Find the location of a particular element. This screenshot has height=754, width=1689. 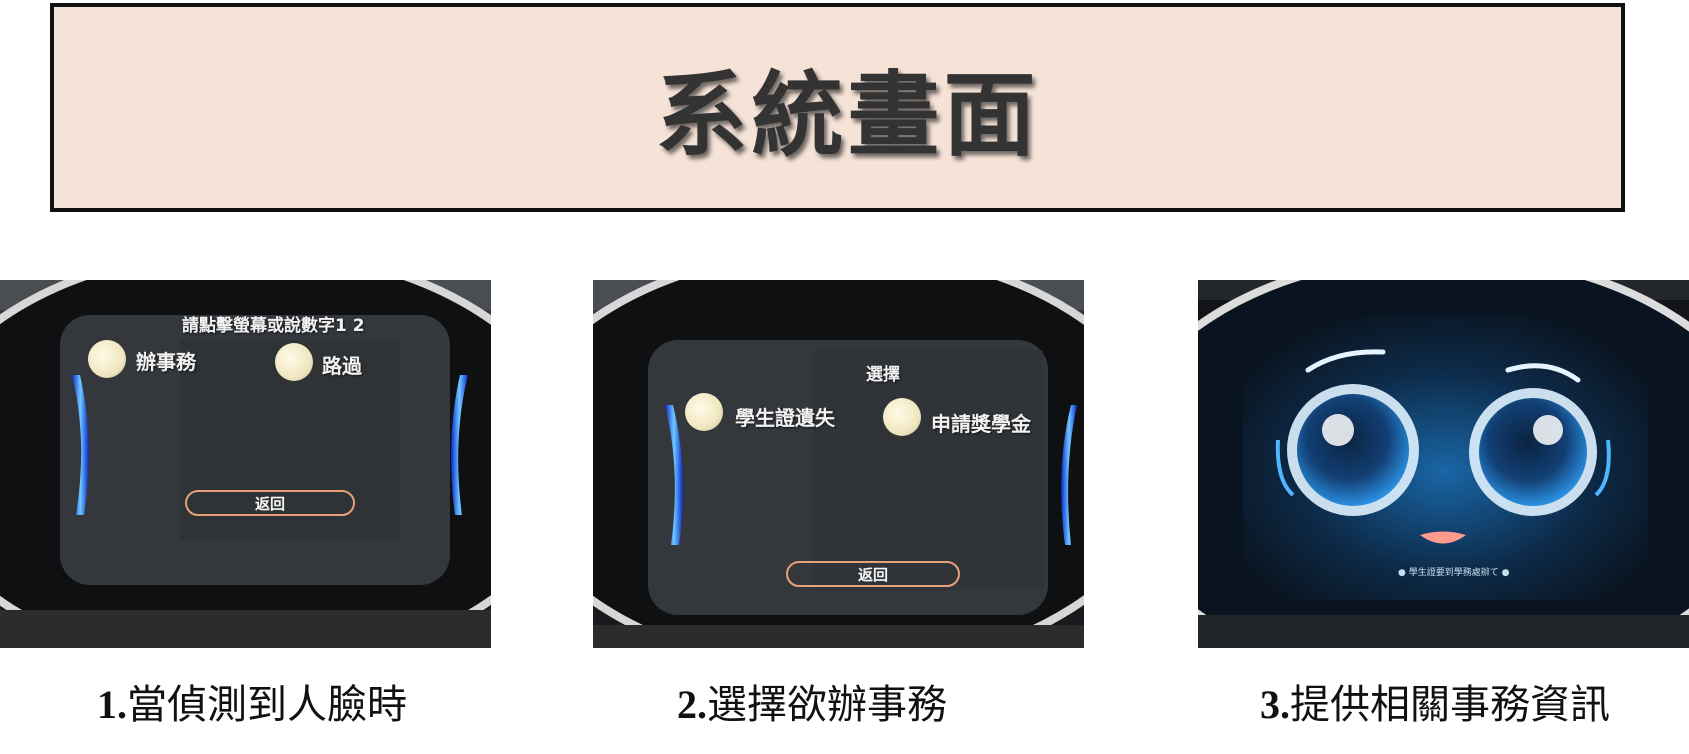

option-2-label: 路過 is located at coordinates (342, 364).